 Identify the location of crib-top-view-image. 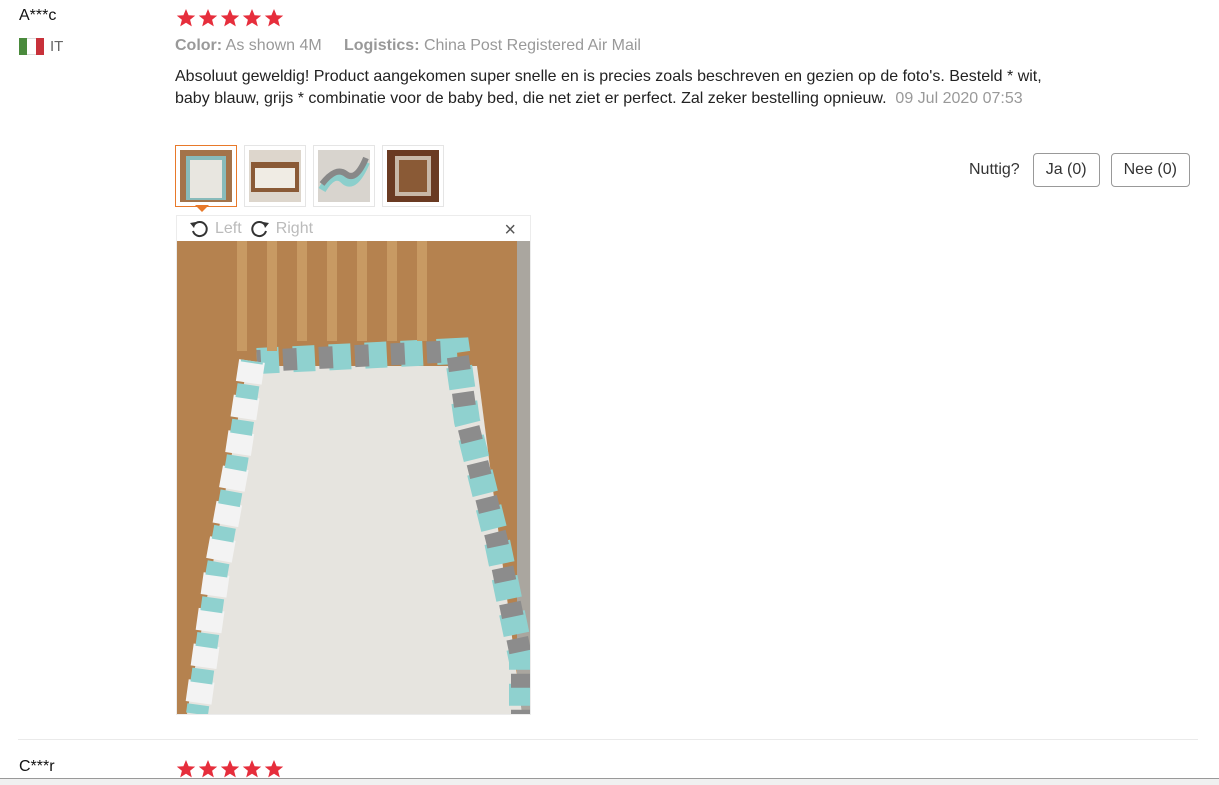
(206, 176).